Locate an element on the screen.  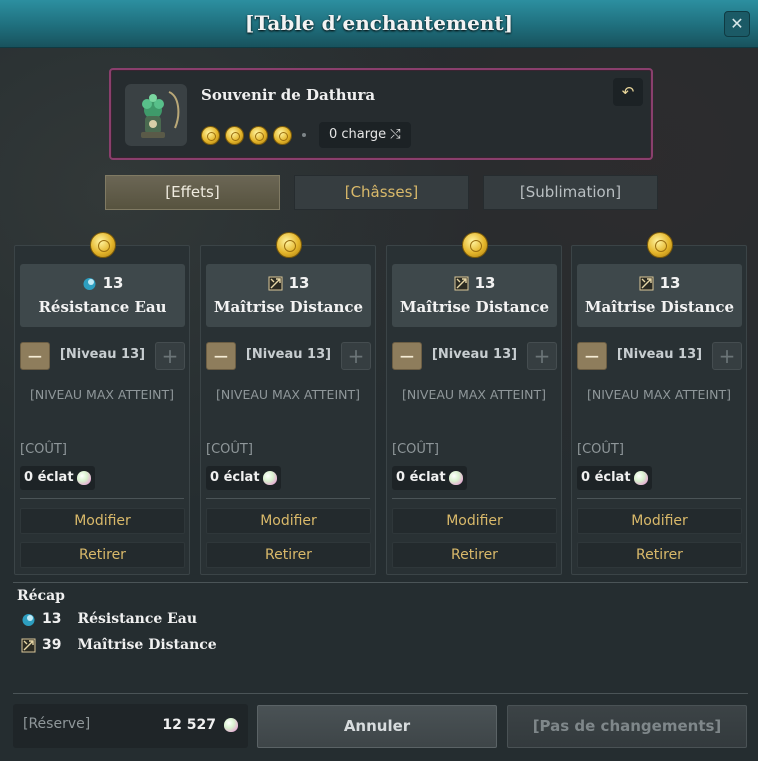
tab-bar: [Effets] [Châsses] [Sublimation] is located at coordinates (381, 192).